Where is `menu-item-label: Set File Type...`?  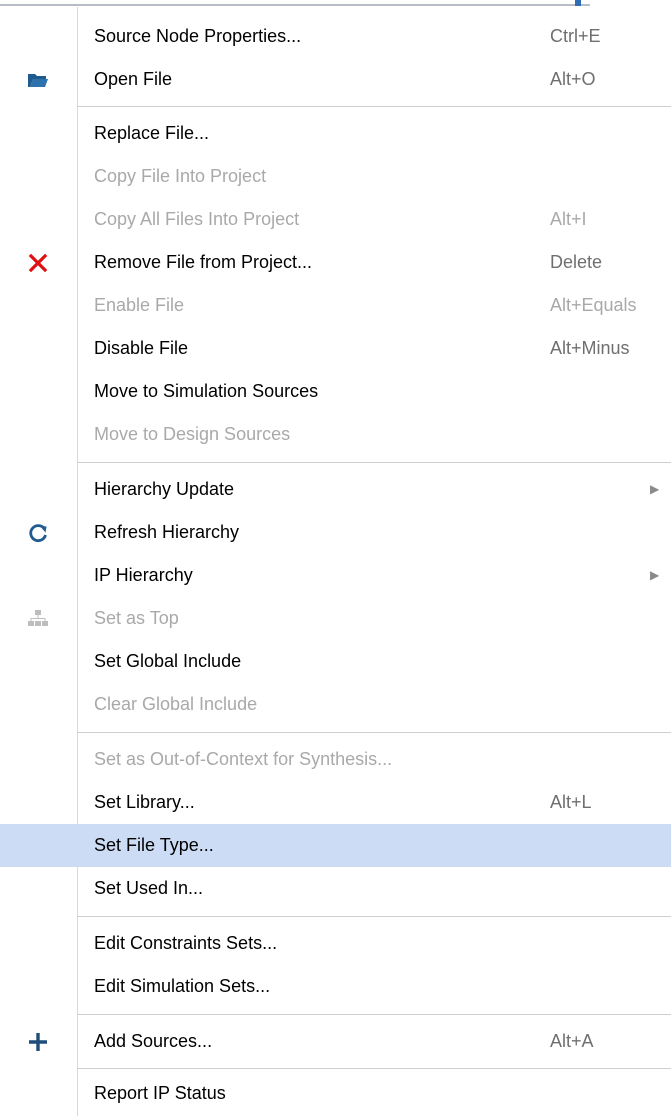
menu-item-label: Set File Type... is located at coordinates (154, 845).